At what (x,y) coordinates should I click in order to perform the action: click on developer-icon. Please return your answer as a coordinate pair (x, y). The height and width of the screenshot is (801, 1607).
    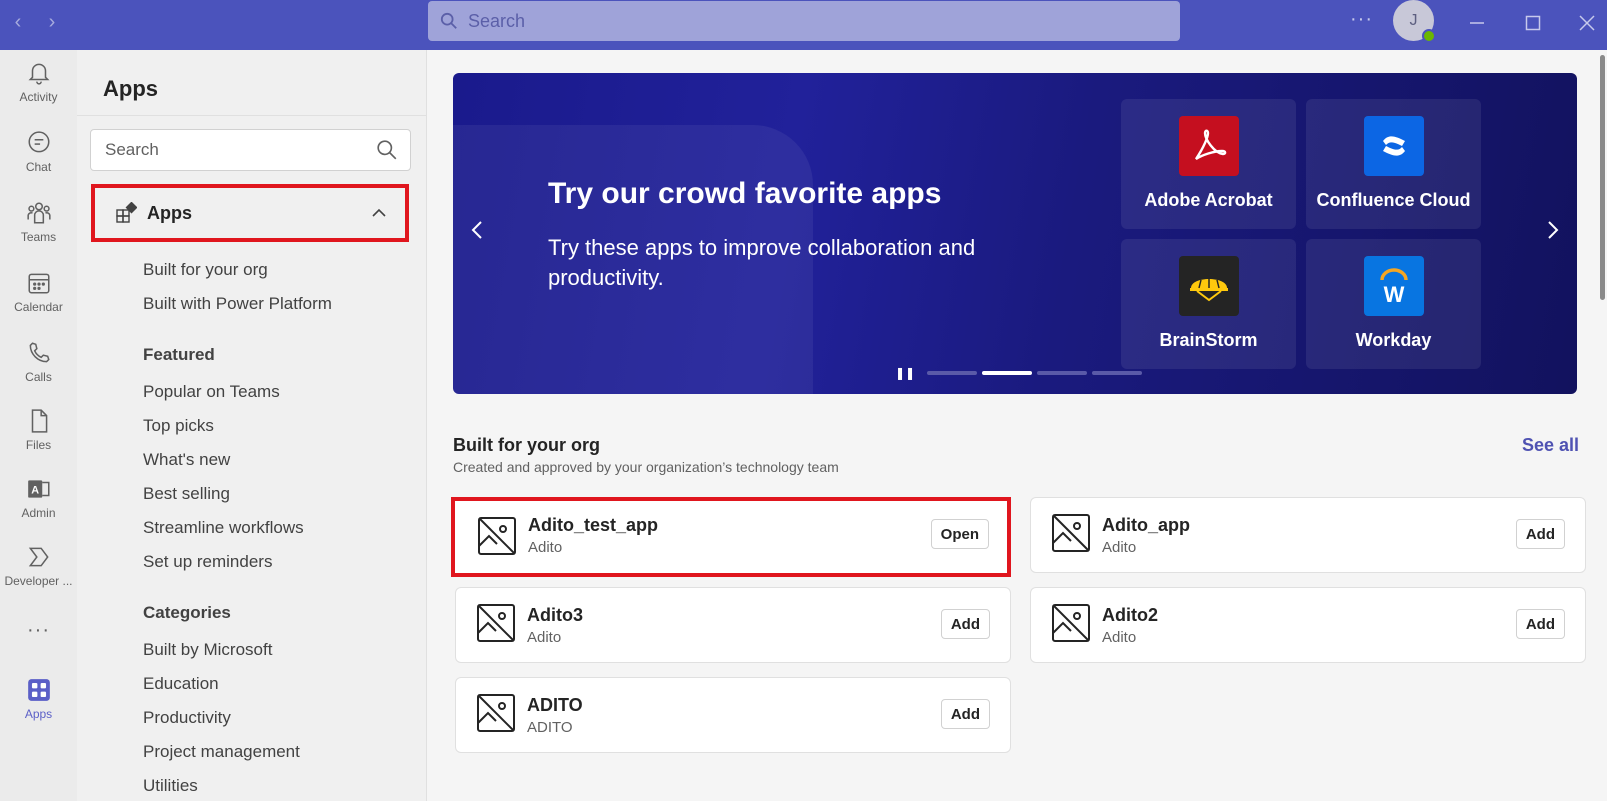
    Looking at the image, I should click on (38, 557).